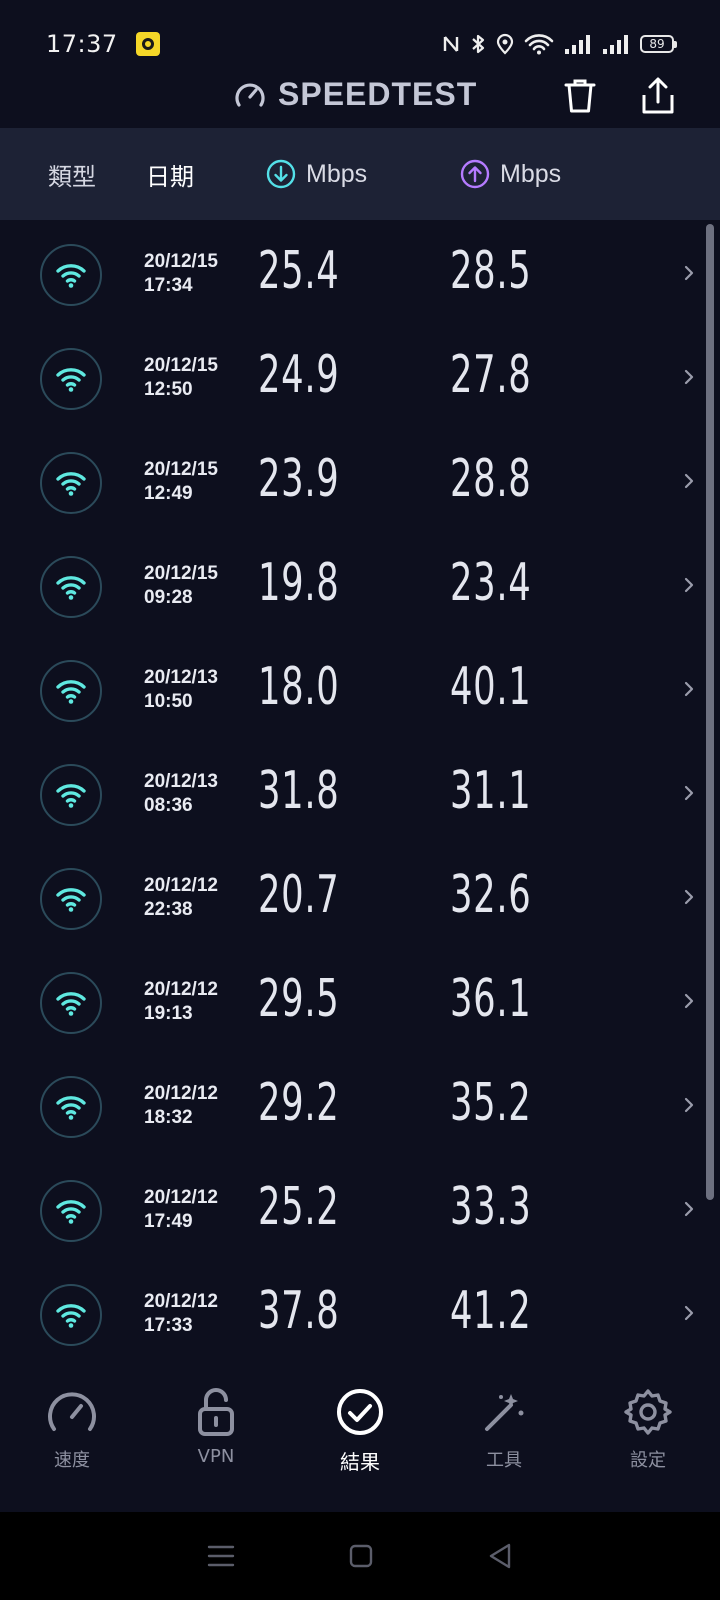 The width and height of the screenshot is (720, 1600). What do you see at coordinates (299, 791) in the screenshot?
I see `result-download-speed: 31.8` at bounding box center [299, 791].